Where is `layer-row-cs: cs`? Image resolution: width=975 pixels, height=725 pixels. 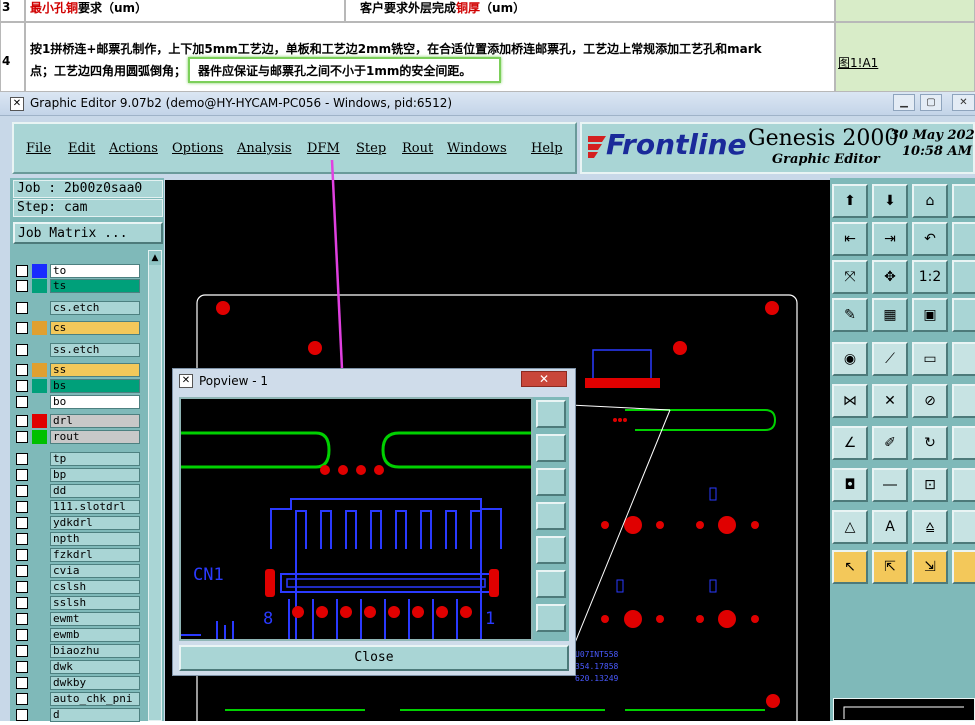
layer-row-cs: cs is located at coordinates (79, 328).